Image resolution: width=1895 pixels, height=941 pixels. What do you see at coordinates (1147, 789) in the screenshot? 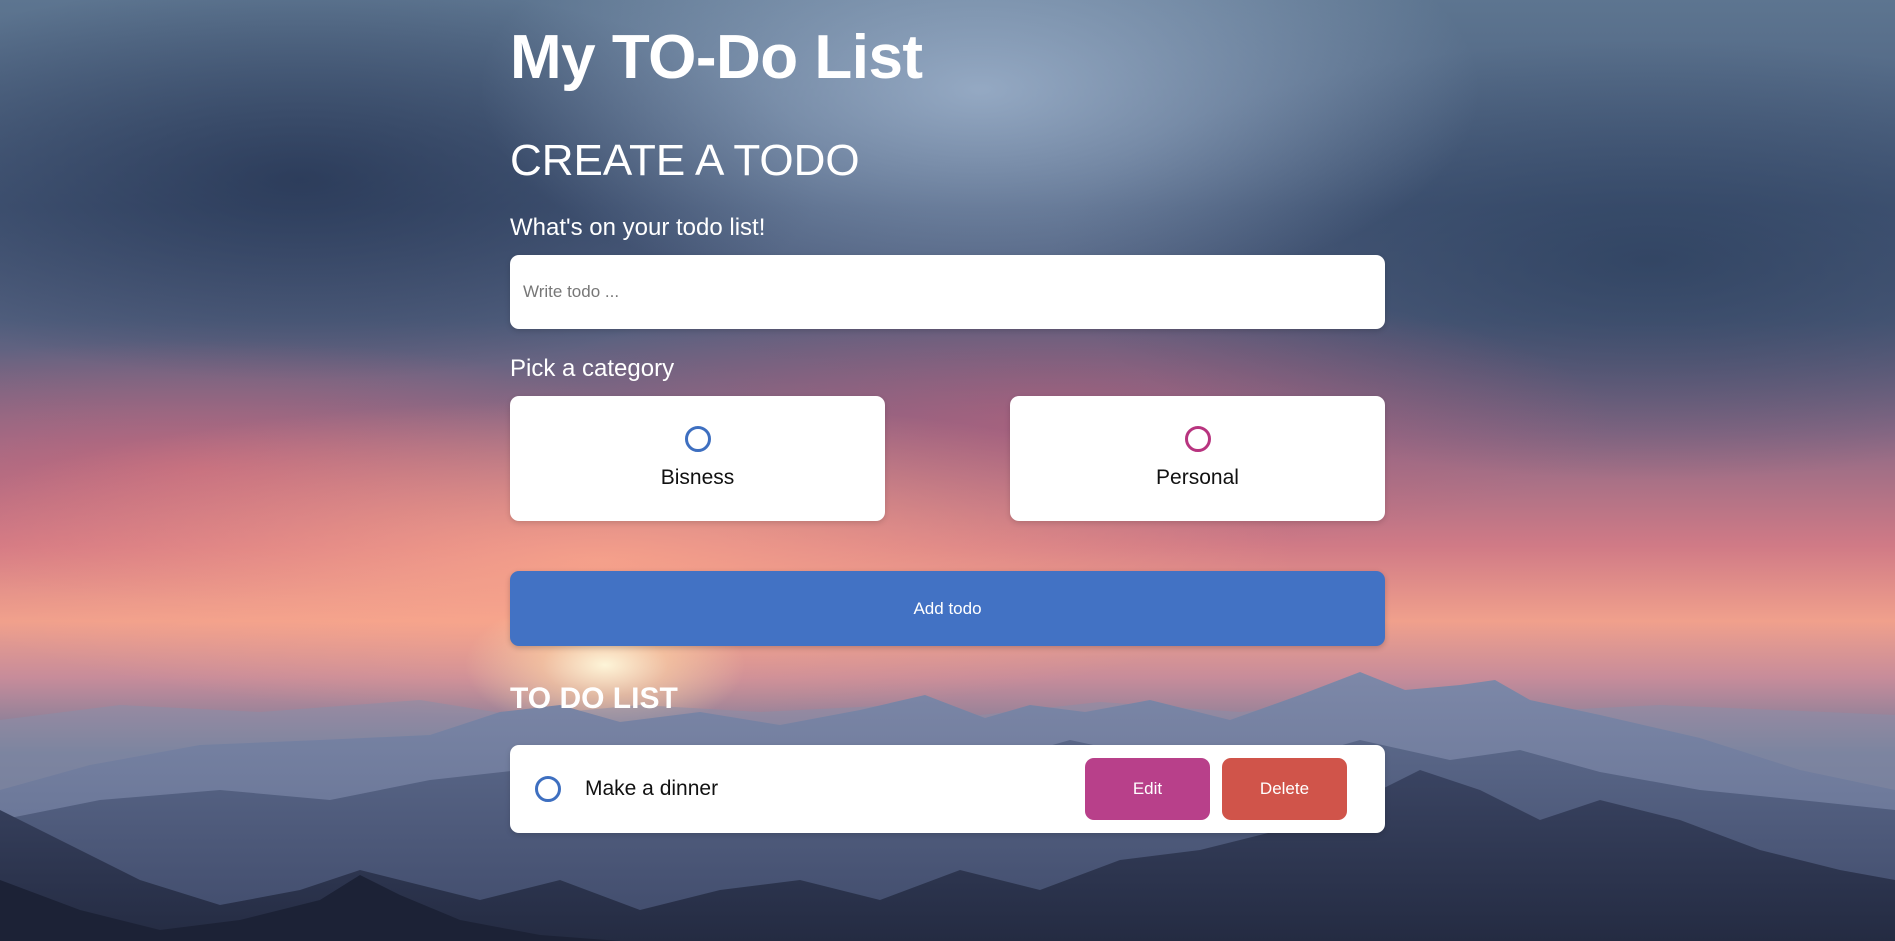
I see `edit-button: Edit` at bounding box center [1147, 789].